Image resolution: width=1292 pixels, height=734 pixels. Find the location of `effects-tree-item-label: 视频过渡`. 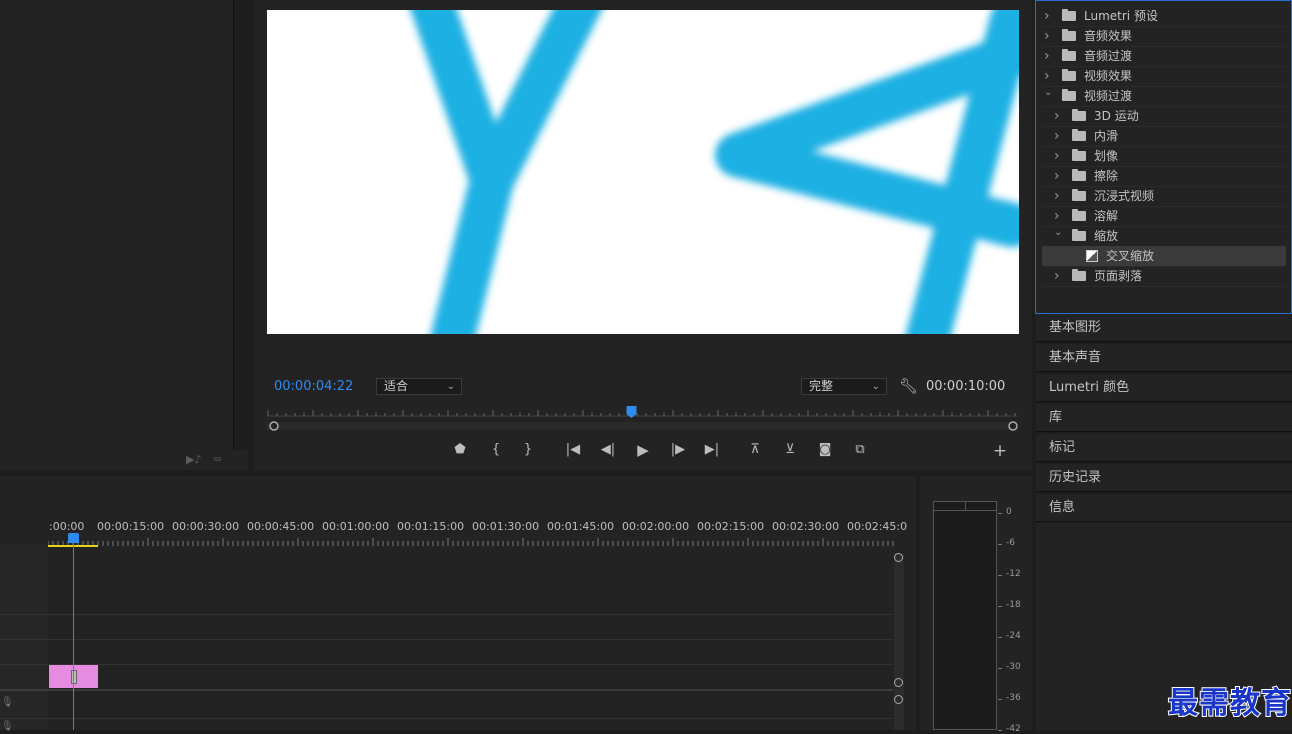

effects-tree-item-label: 视频过渡 is located at coordinates (1108, 96).